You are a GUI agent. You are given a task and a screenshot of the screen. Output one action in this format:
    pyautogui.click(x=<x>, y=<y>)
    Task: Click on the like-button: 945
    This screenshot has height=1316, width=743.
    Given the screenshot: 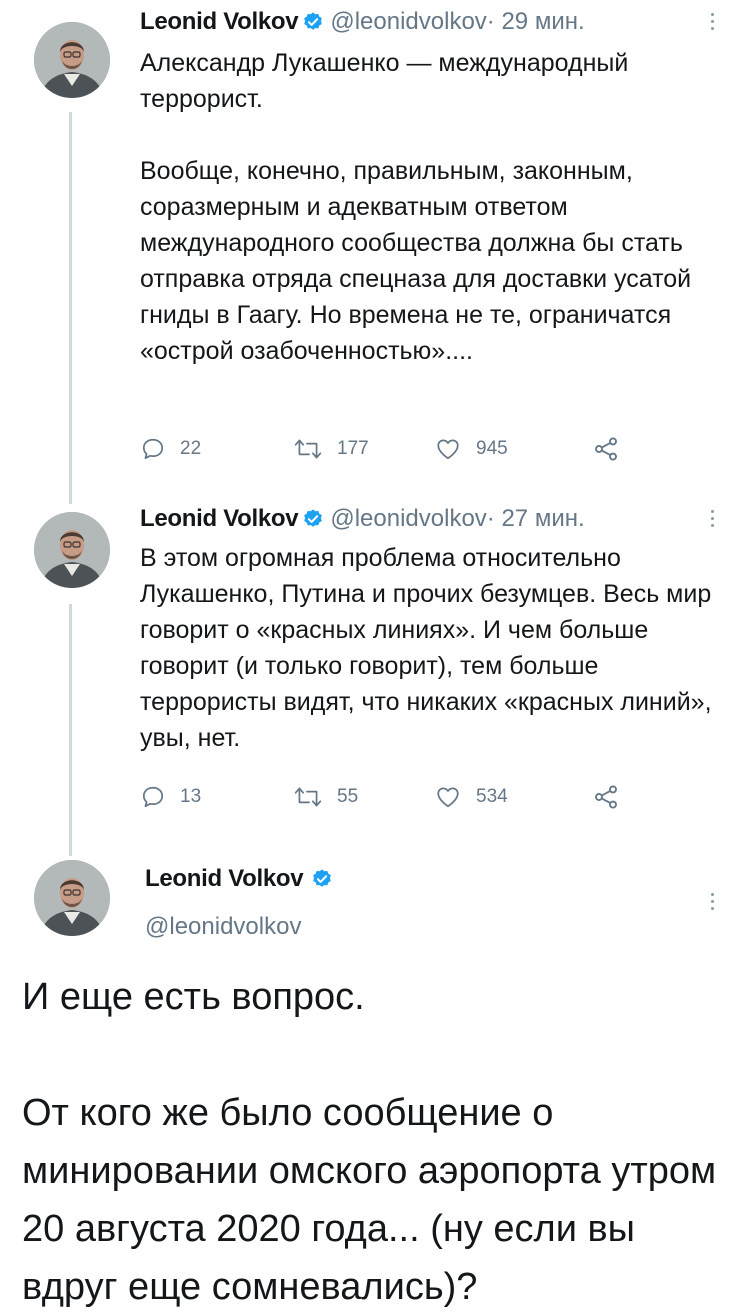 What is the action you would take?
    pyautogui.click(x=471, y=449)
    